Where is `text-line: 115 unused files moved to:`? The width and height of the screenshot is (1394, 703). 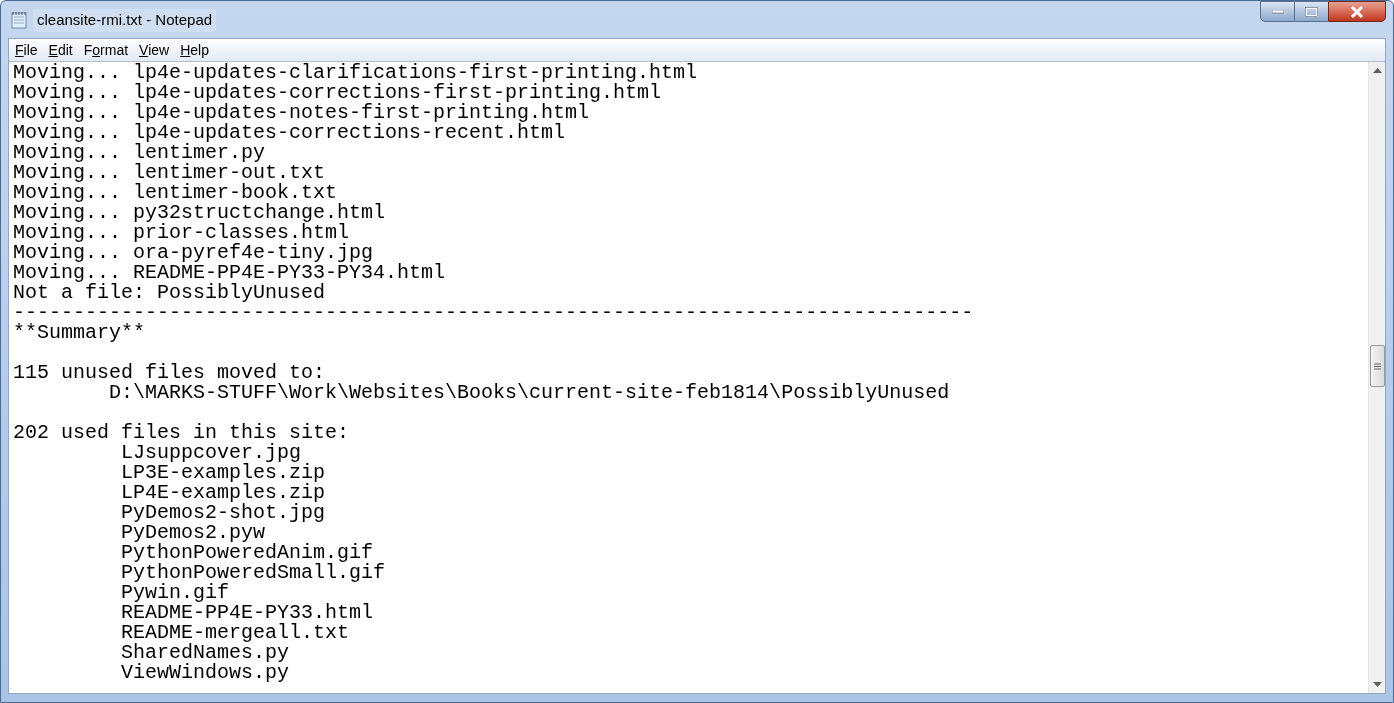
text-line: 115 unused files moved to: is located at coordinates (169, 372).